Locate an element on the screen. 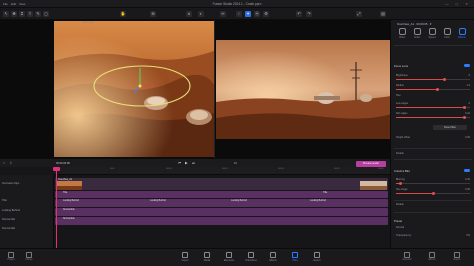 The height and width of the screenshot is (266, 474). nav-library: Library is located at coordinates (29, 256).